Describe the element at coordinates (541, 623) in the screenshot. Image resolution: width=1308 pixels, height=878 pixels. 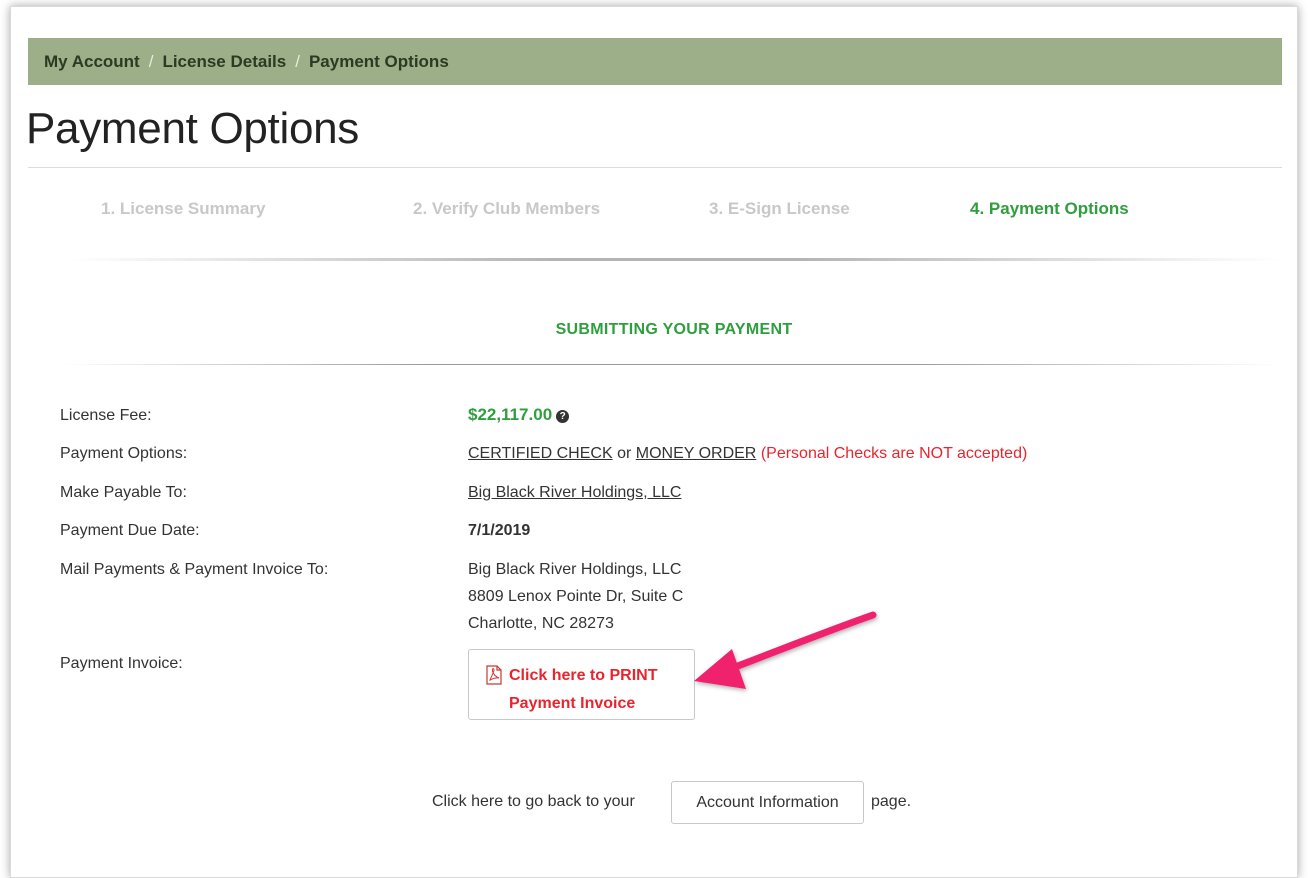
I see `address-line-city: Charlotte, NC 28273` at that location.